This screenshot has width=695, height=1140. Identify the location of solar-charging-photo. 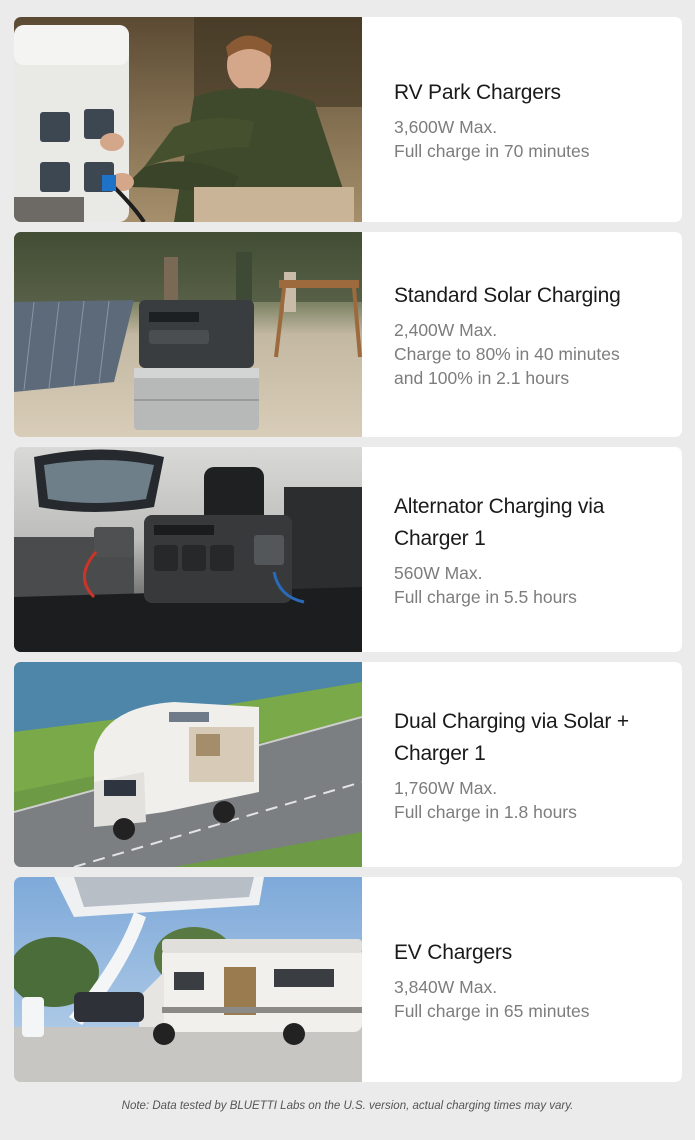
(188, 334).